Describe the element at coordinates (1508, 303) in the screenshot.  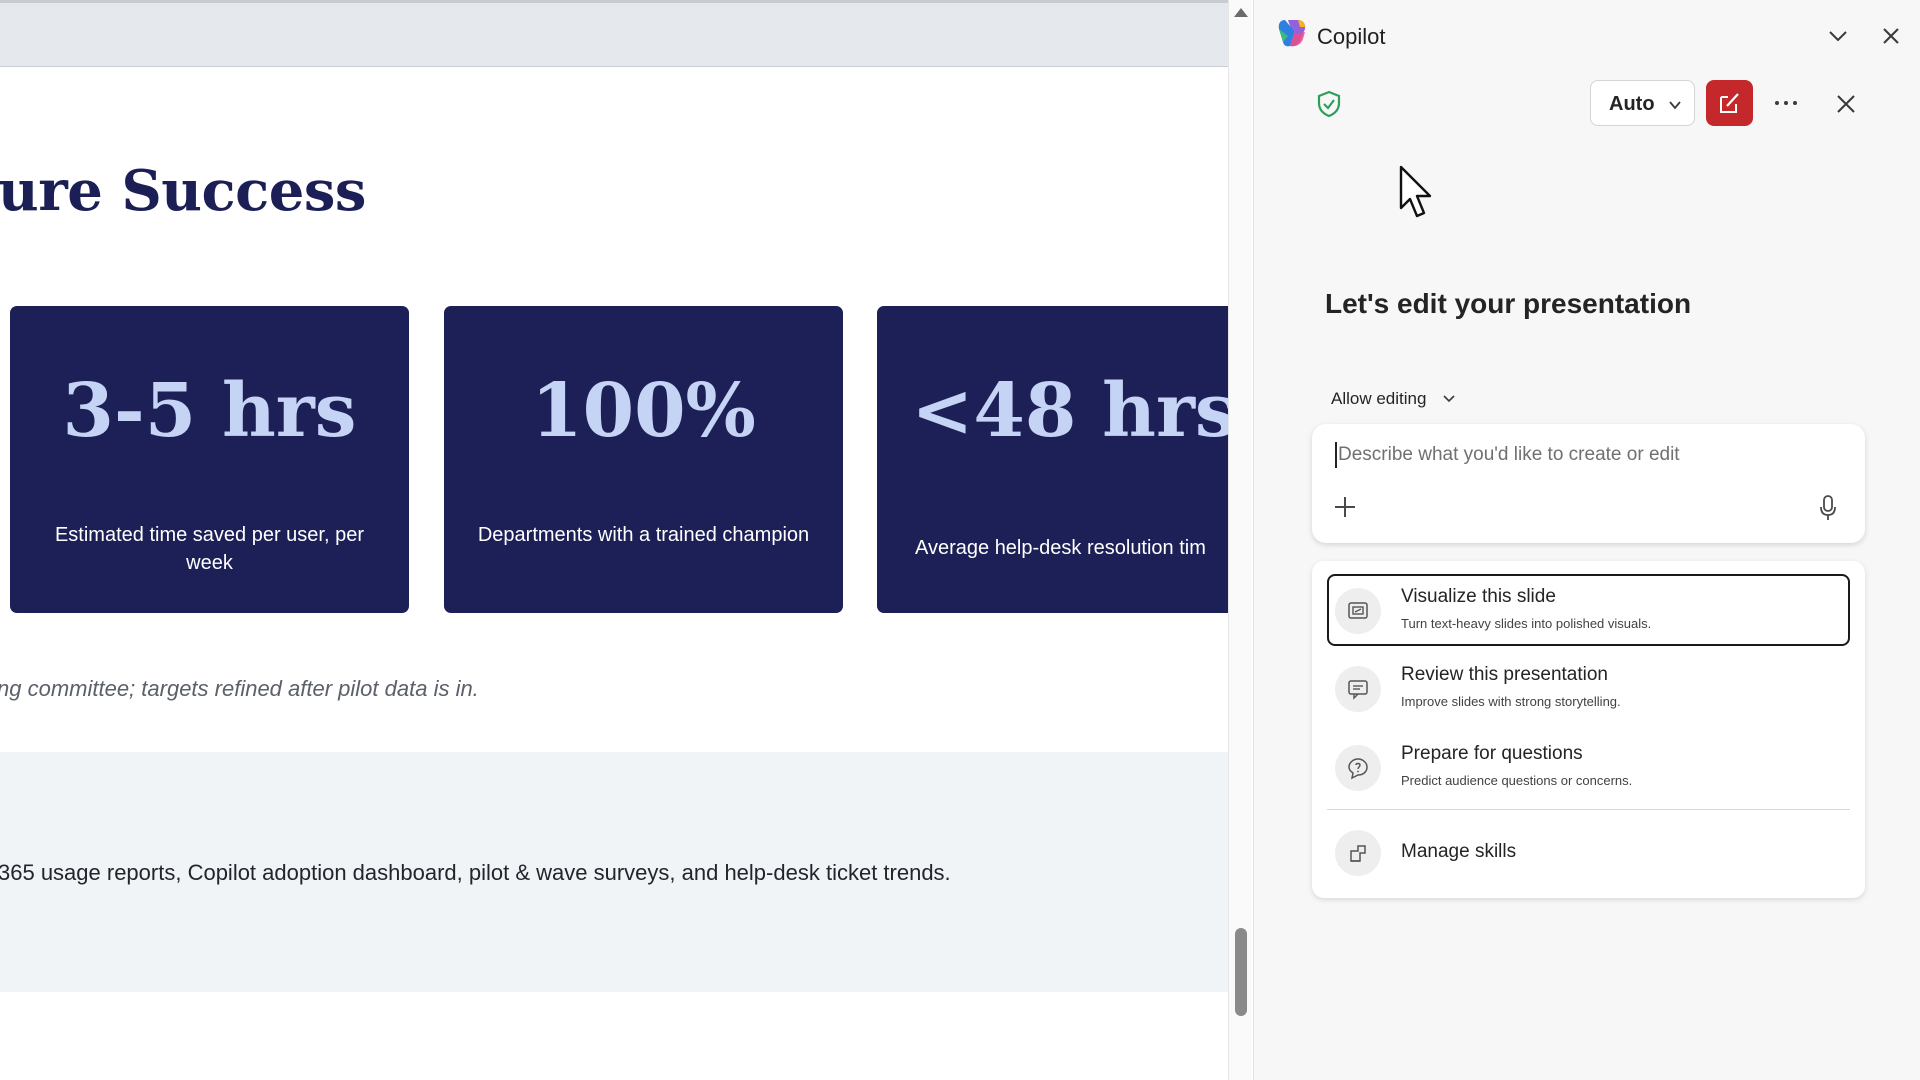
I see `greeting-heading: Let's edit your presentation` at that location.